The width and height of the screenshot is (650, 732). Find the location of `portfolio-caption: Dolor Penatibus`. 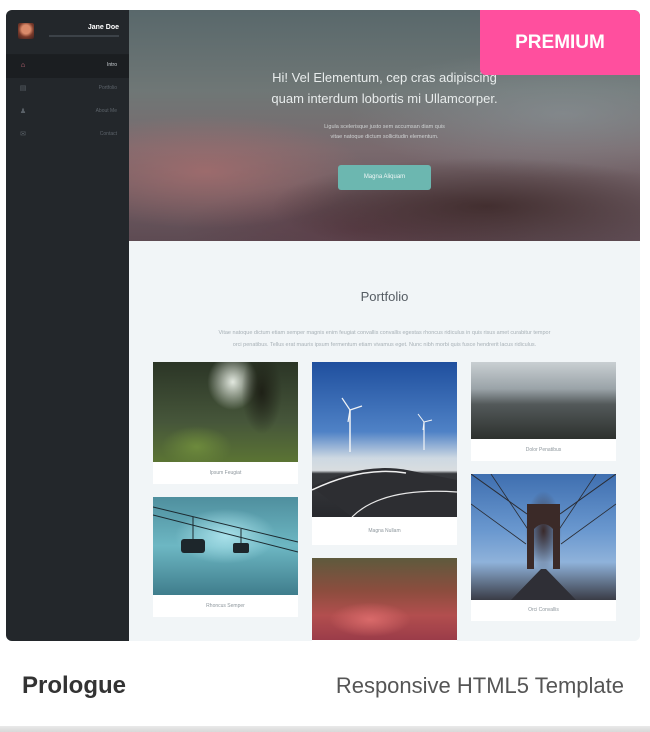

portfolio-caption: Dolor Penatibus is located at coordinates (543, 450).